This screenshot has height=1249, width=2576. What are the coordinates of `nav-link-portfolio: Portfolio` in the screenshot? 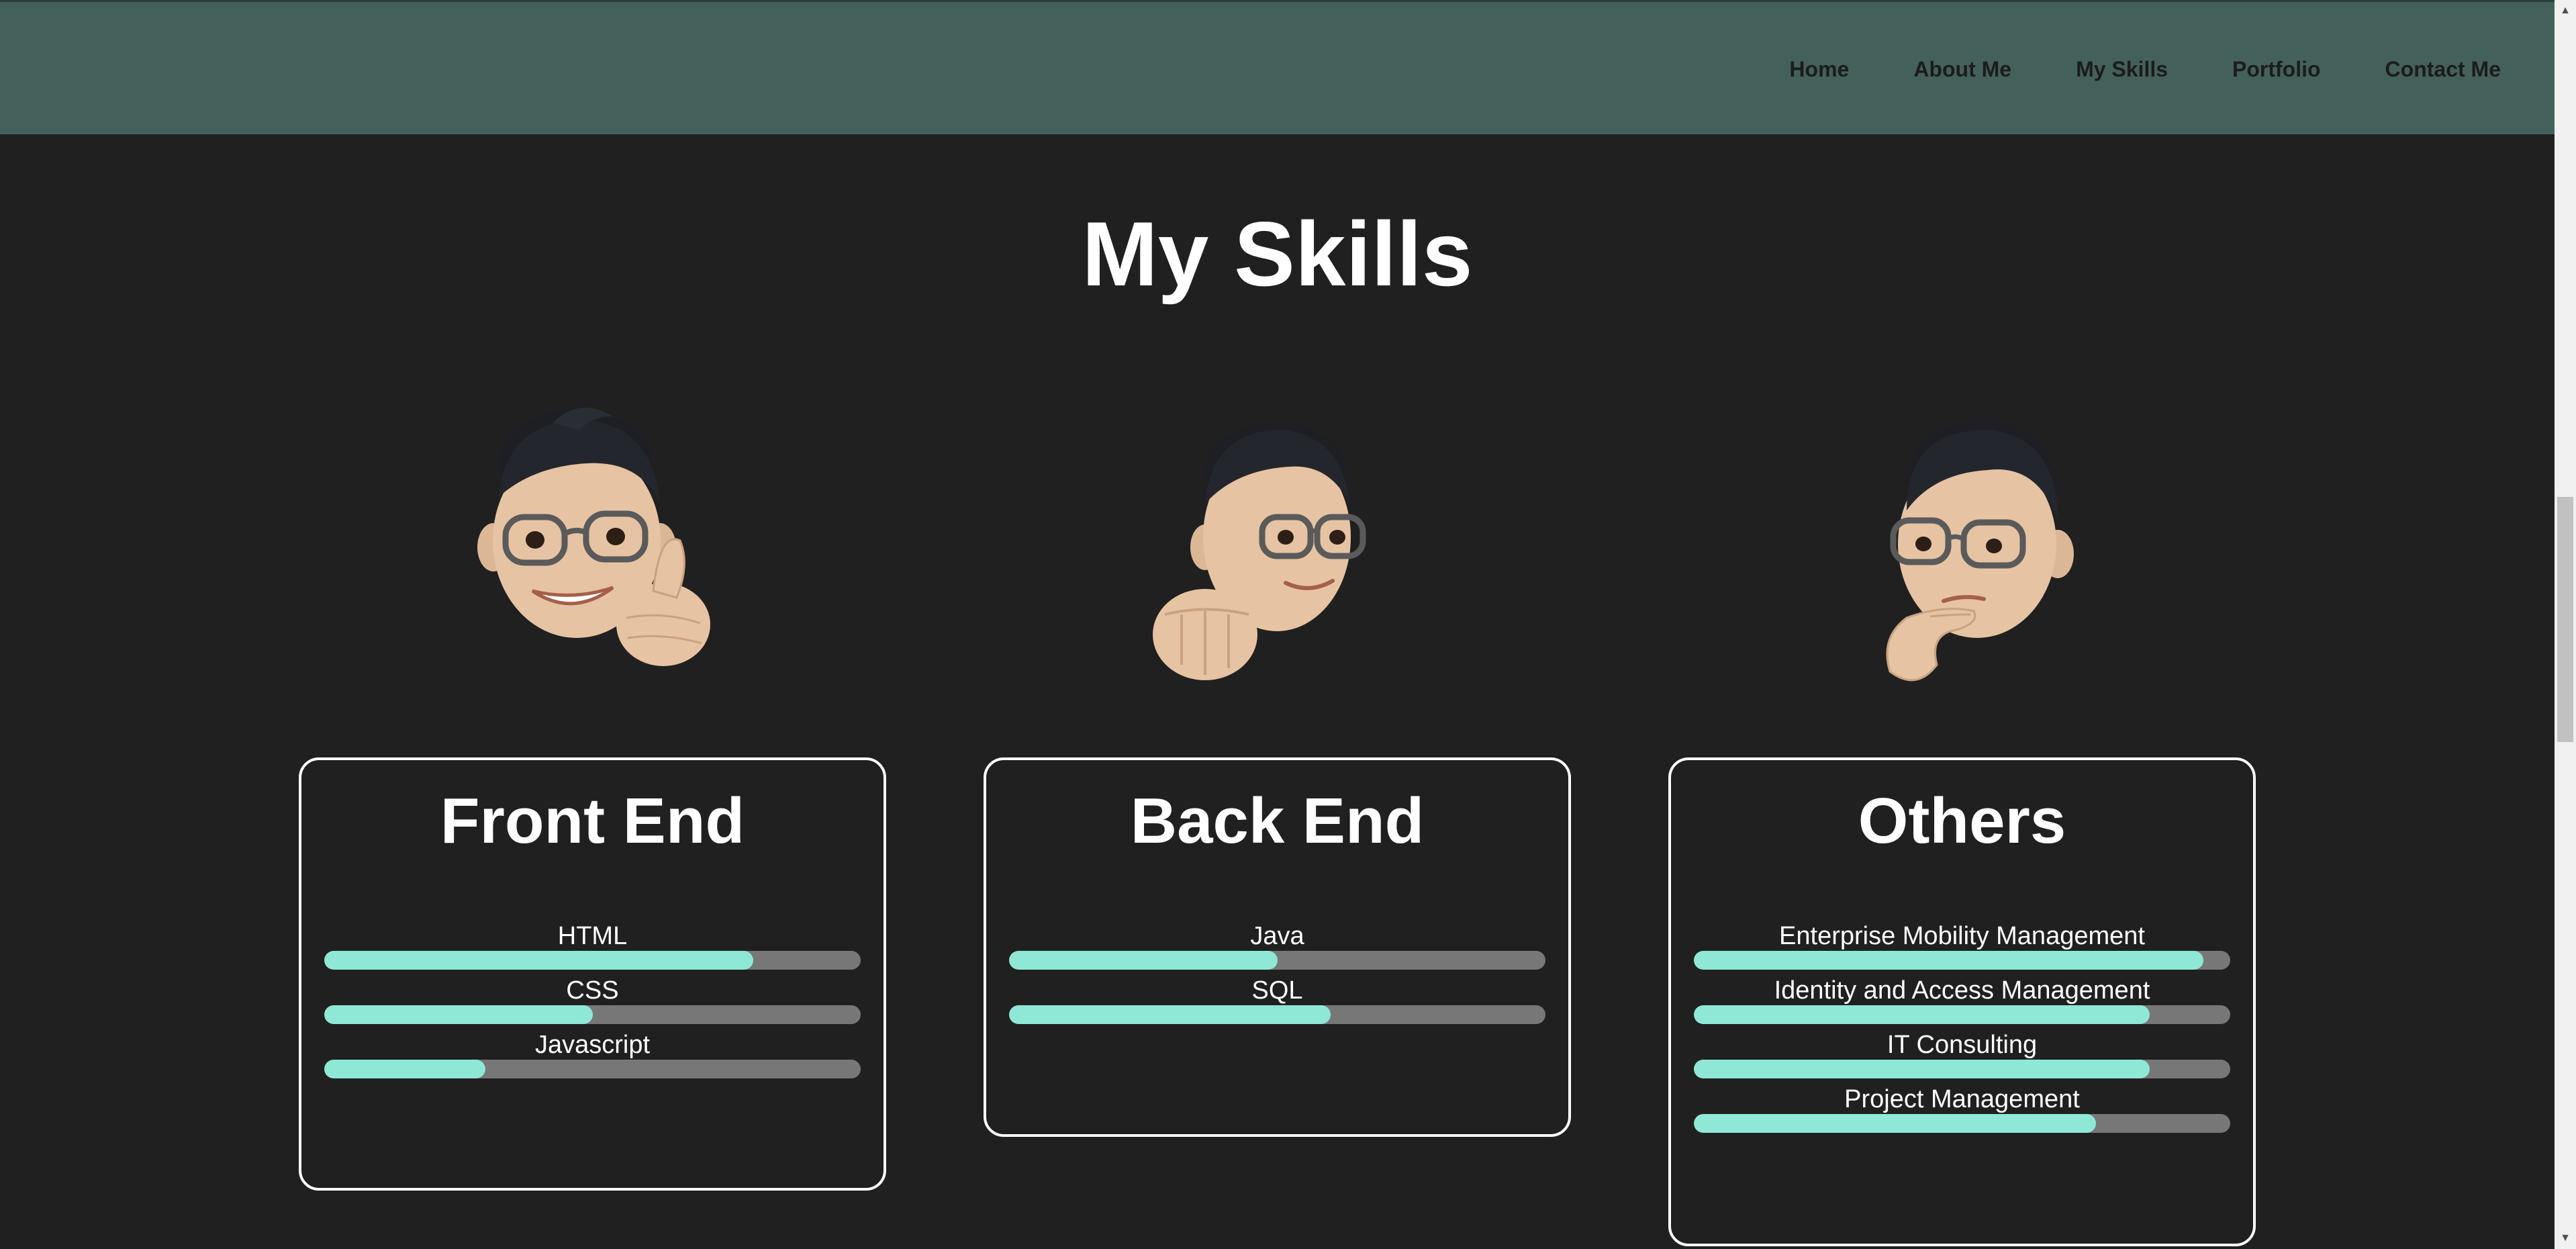 It's located at (2276, 69).